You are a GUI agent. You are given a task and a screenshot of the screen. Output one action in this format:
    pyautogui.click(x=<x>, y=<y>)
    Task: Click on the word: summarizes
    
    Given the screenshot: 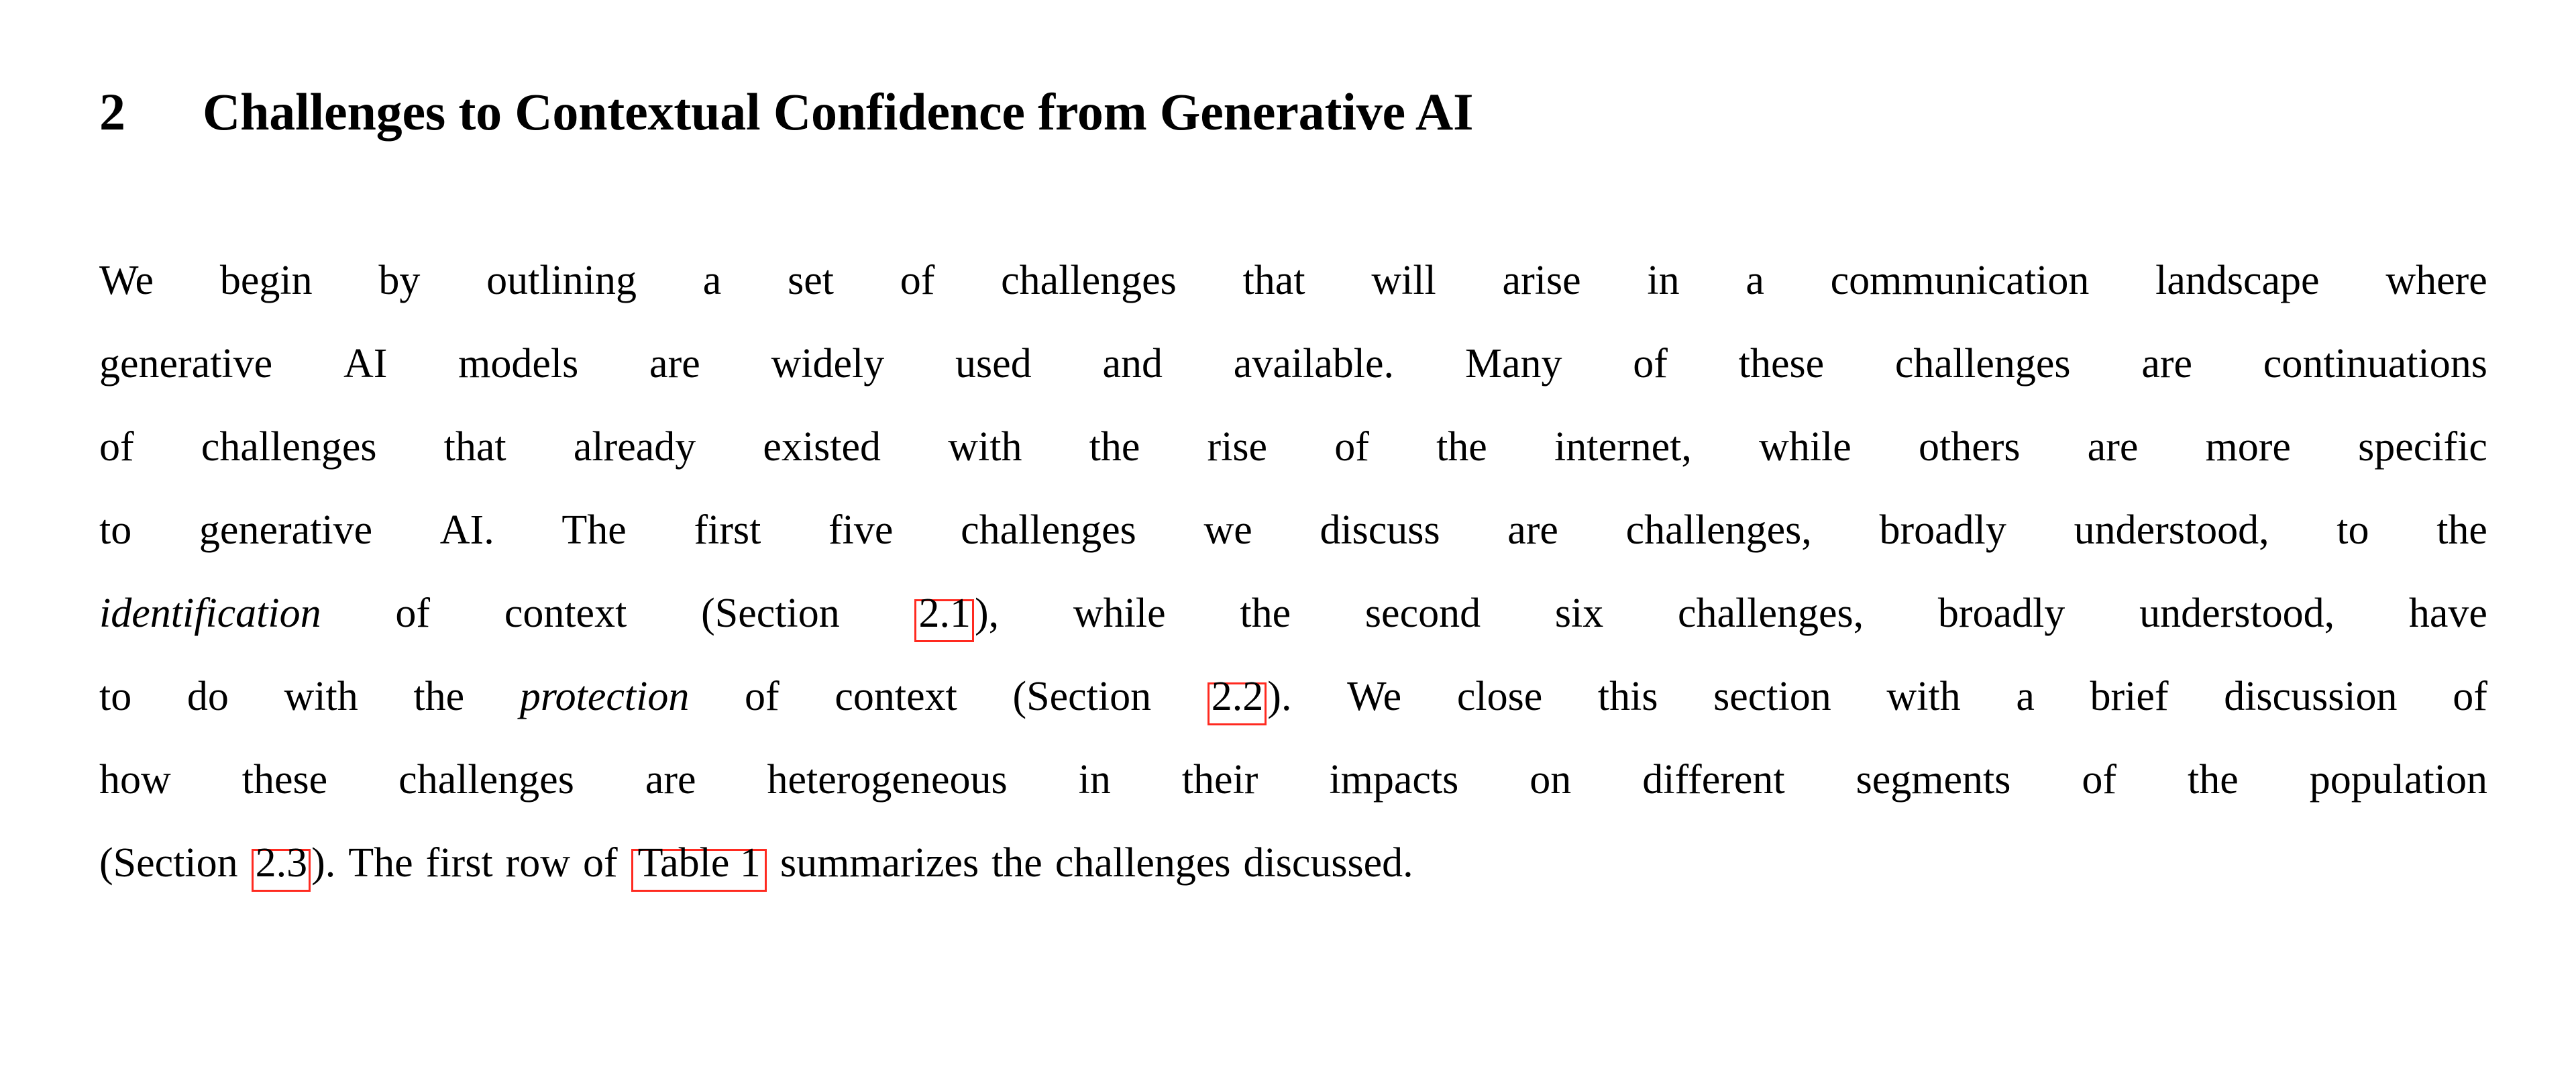 What is the action you would take?
    pyautogui.click(x=879, y=863)
    